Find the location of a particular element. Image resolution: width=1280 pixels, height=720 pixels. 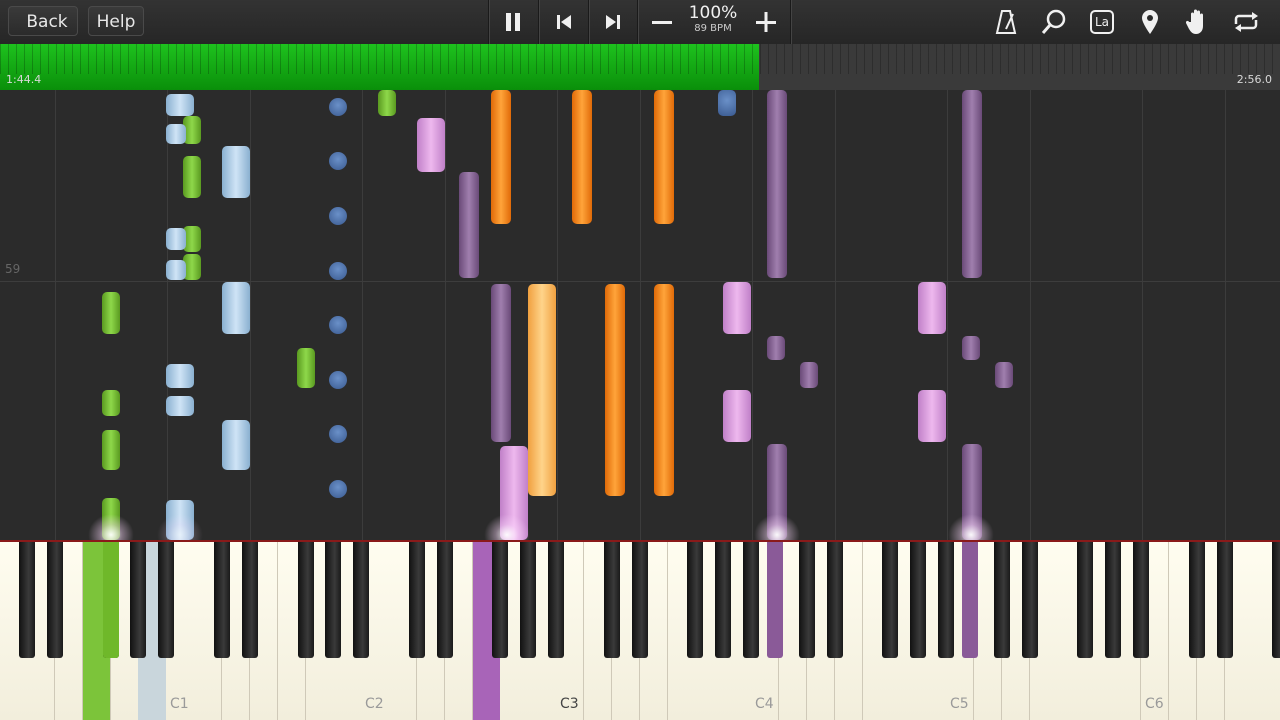

skip-forward-button is located at coordinates (613, 22).